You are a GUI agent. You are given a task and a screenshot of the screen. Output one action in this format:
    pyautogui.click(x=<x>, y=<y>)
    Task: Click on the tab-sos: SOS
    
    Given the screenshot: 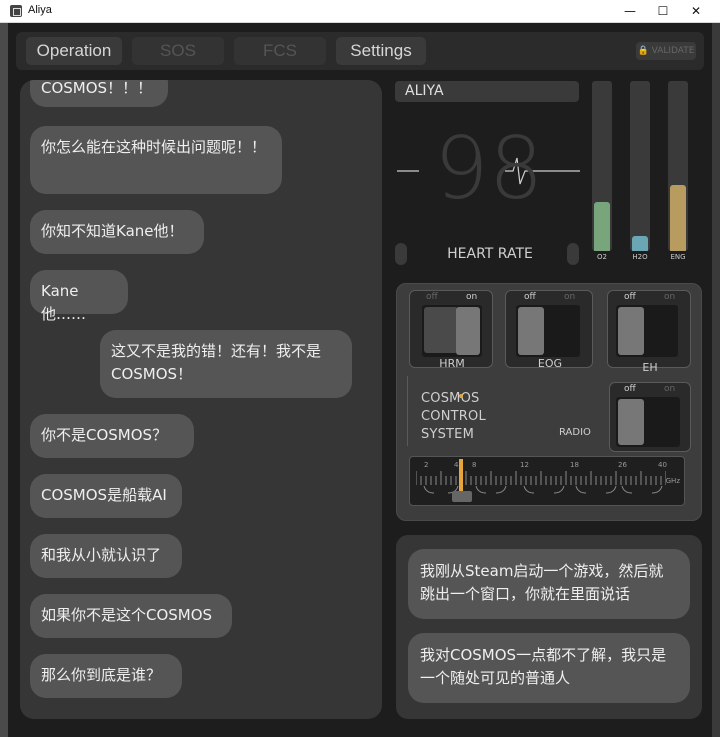 What is the action you would take?
    pyautogui.click(x=178, y=51)
    